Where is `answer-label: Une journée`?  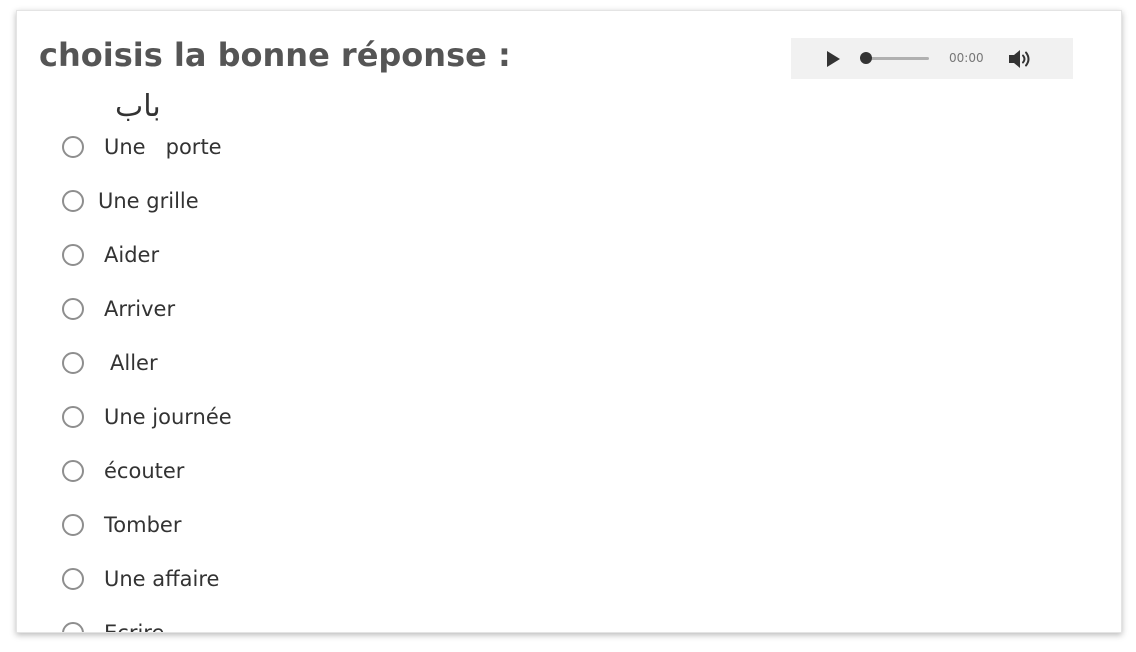
answer-label: Une journée is located at coordinates (168, 417).